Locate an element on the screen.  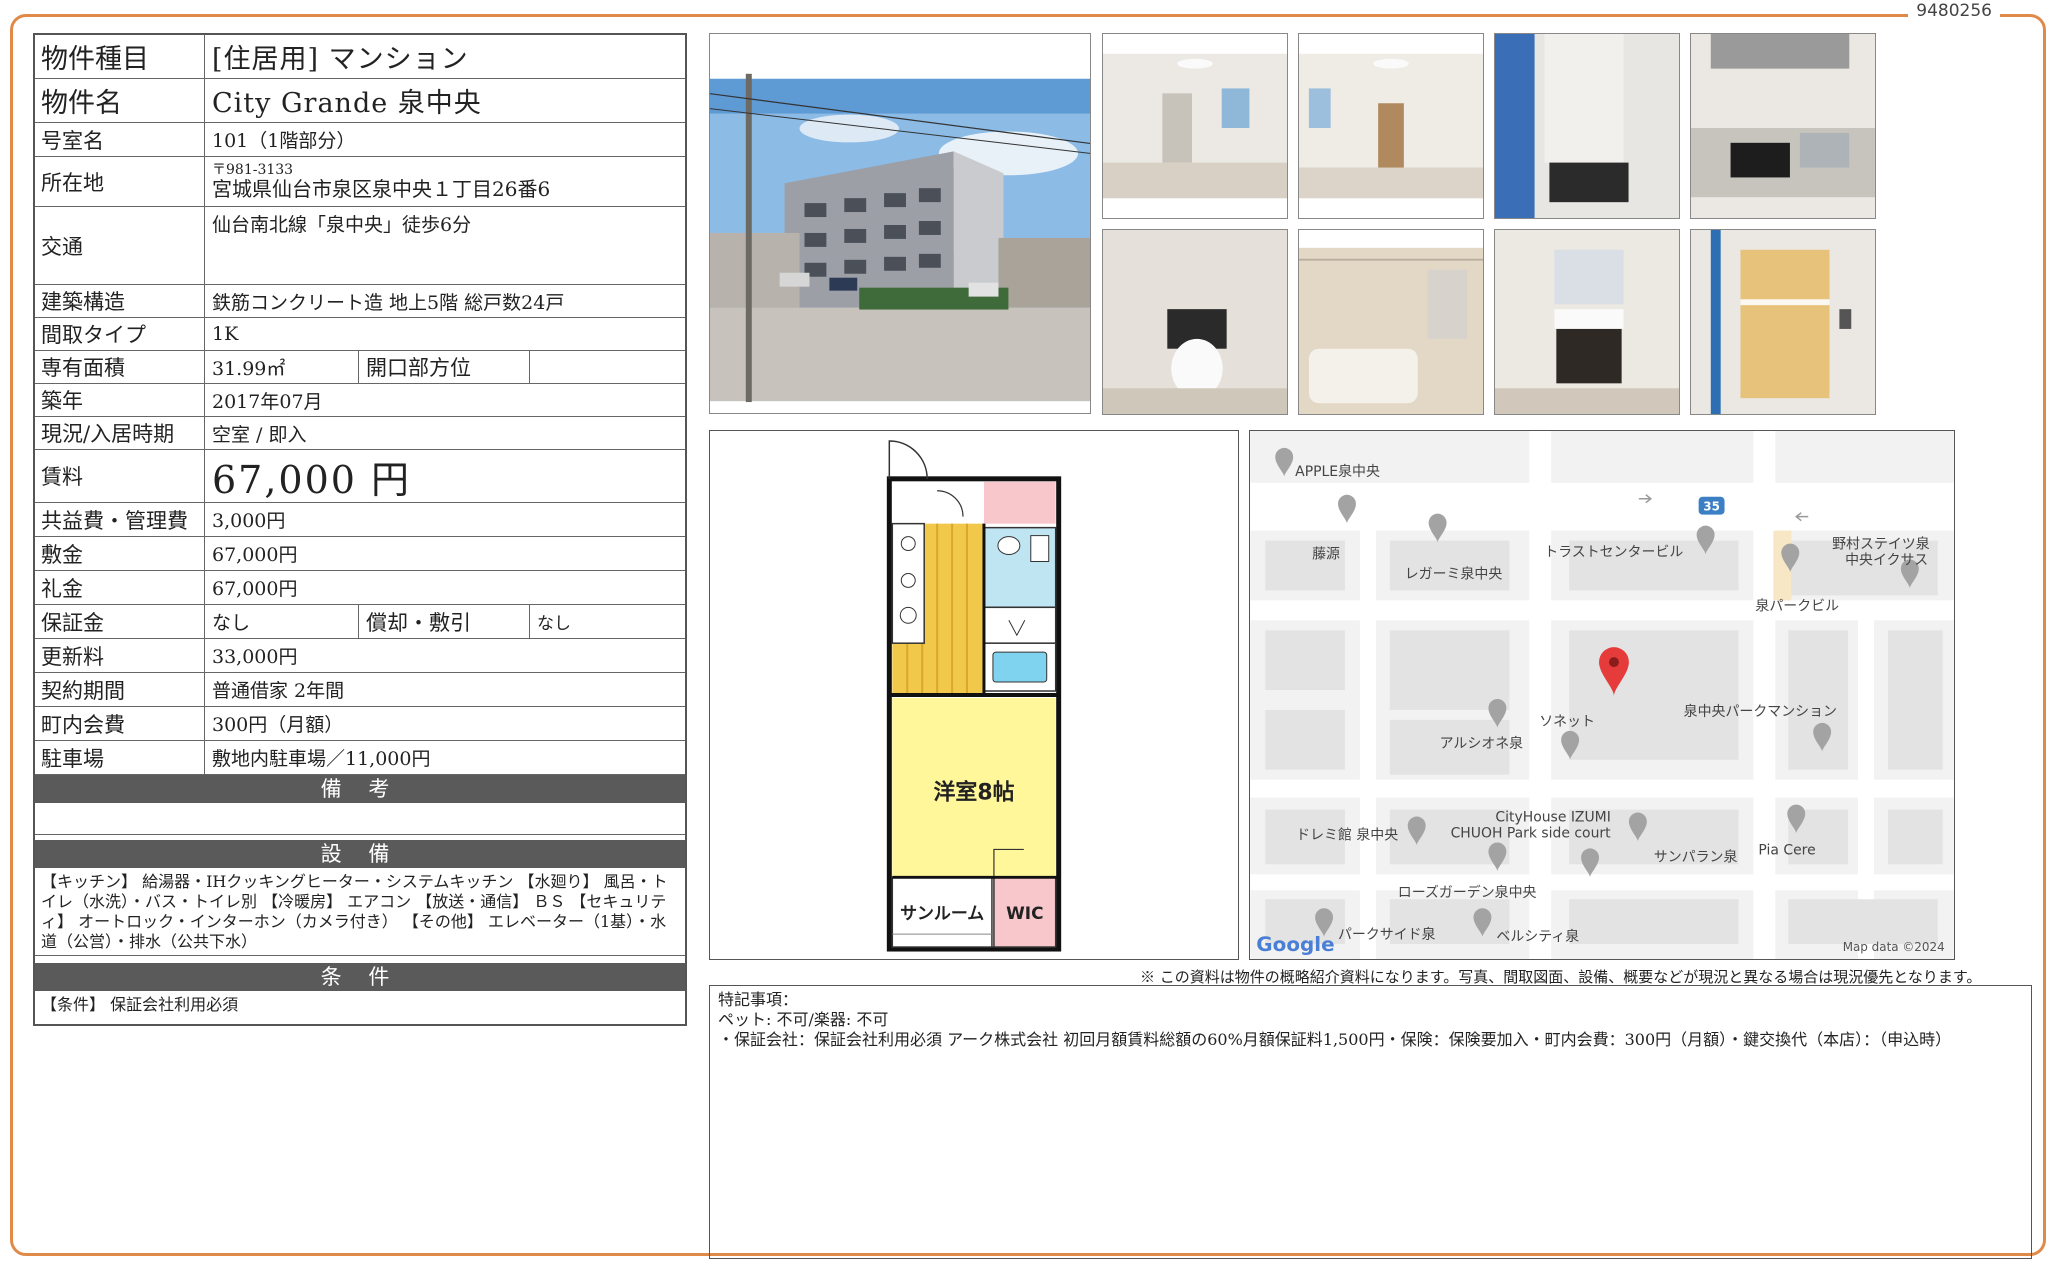
map-label-9: 泉中央パークマンション is located at coordinates (1760, 711).